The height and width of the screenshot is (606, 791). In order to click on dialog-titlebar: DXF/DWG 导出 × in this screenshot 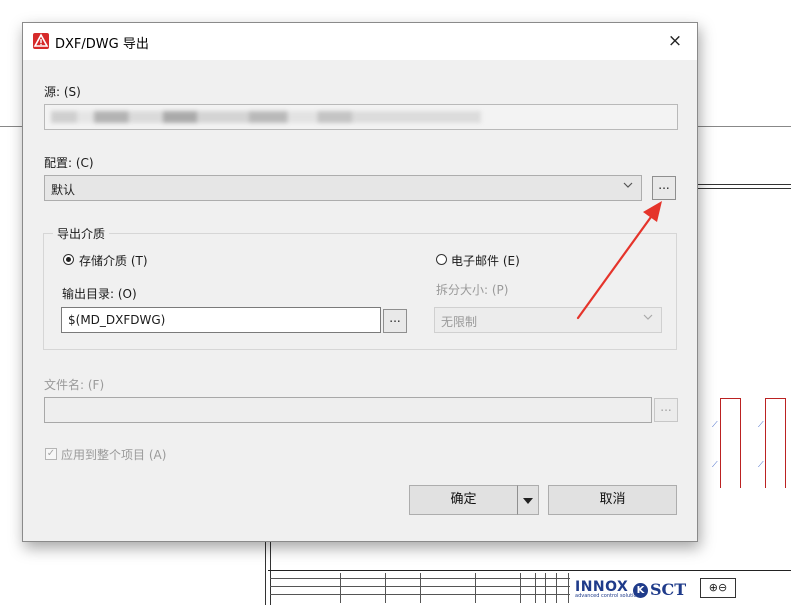, I will do `click(360, 41)`.